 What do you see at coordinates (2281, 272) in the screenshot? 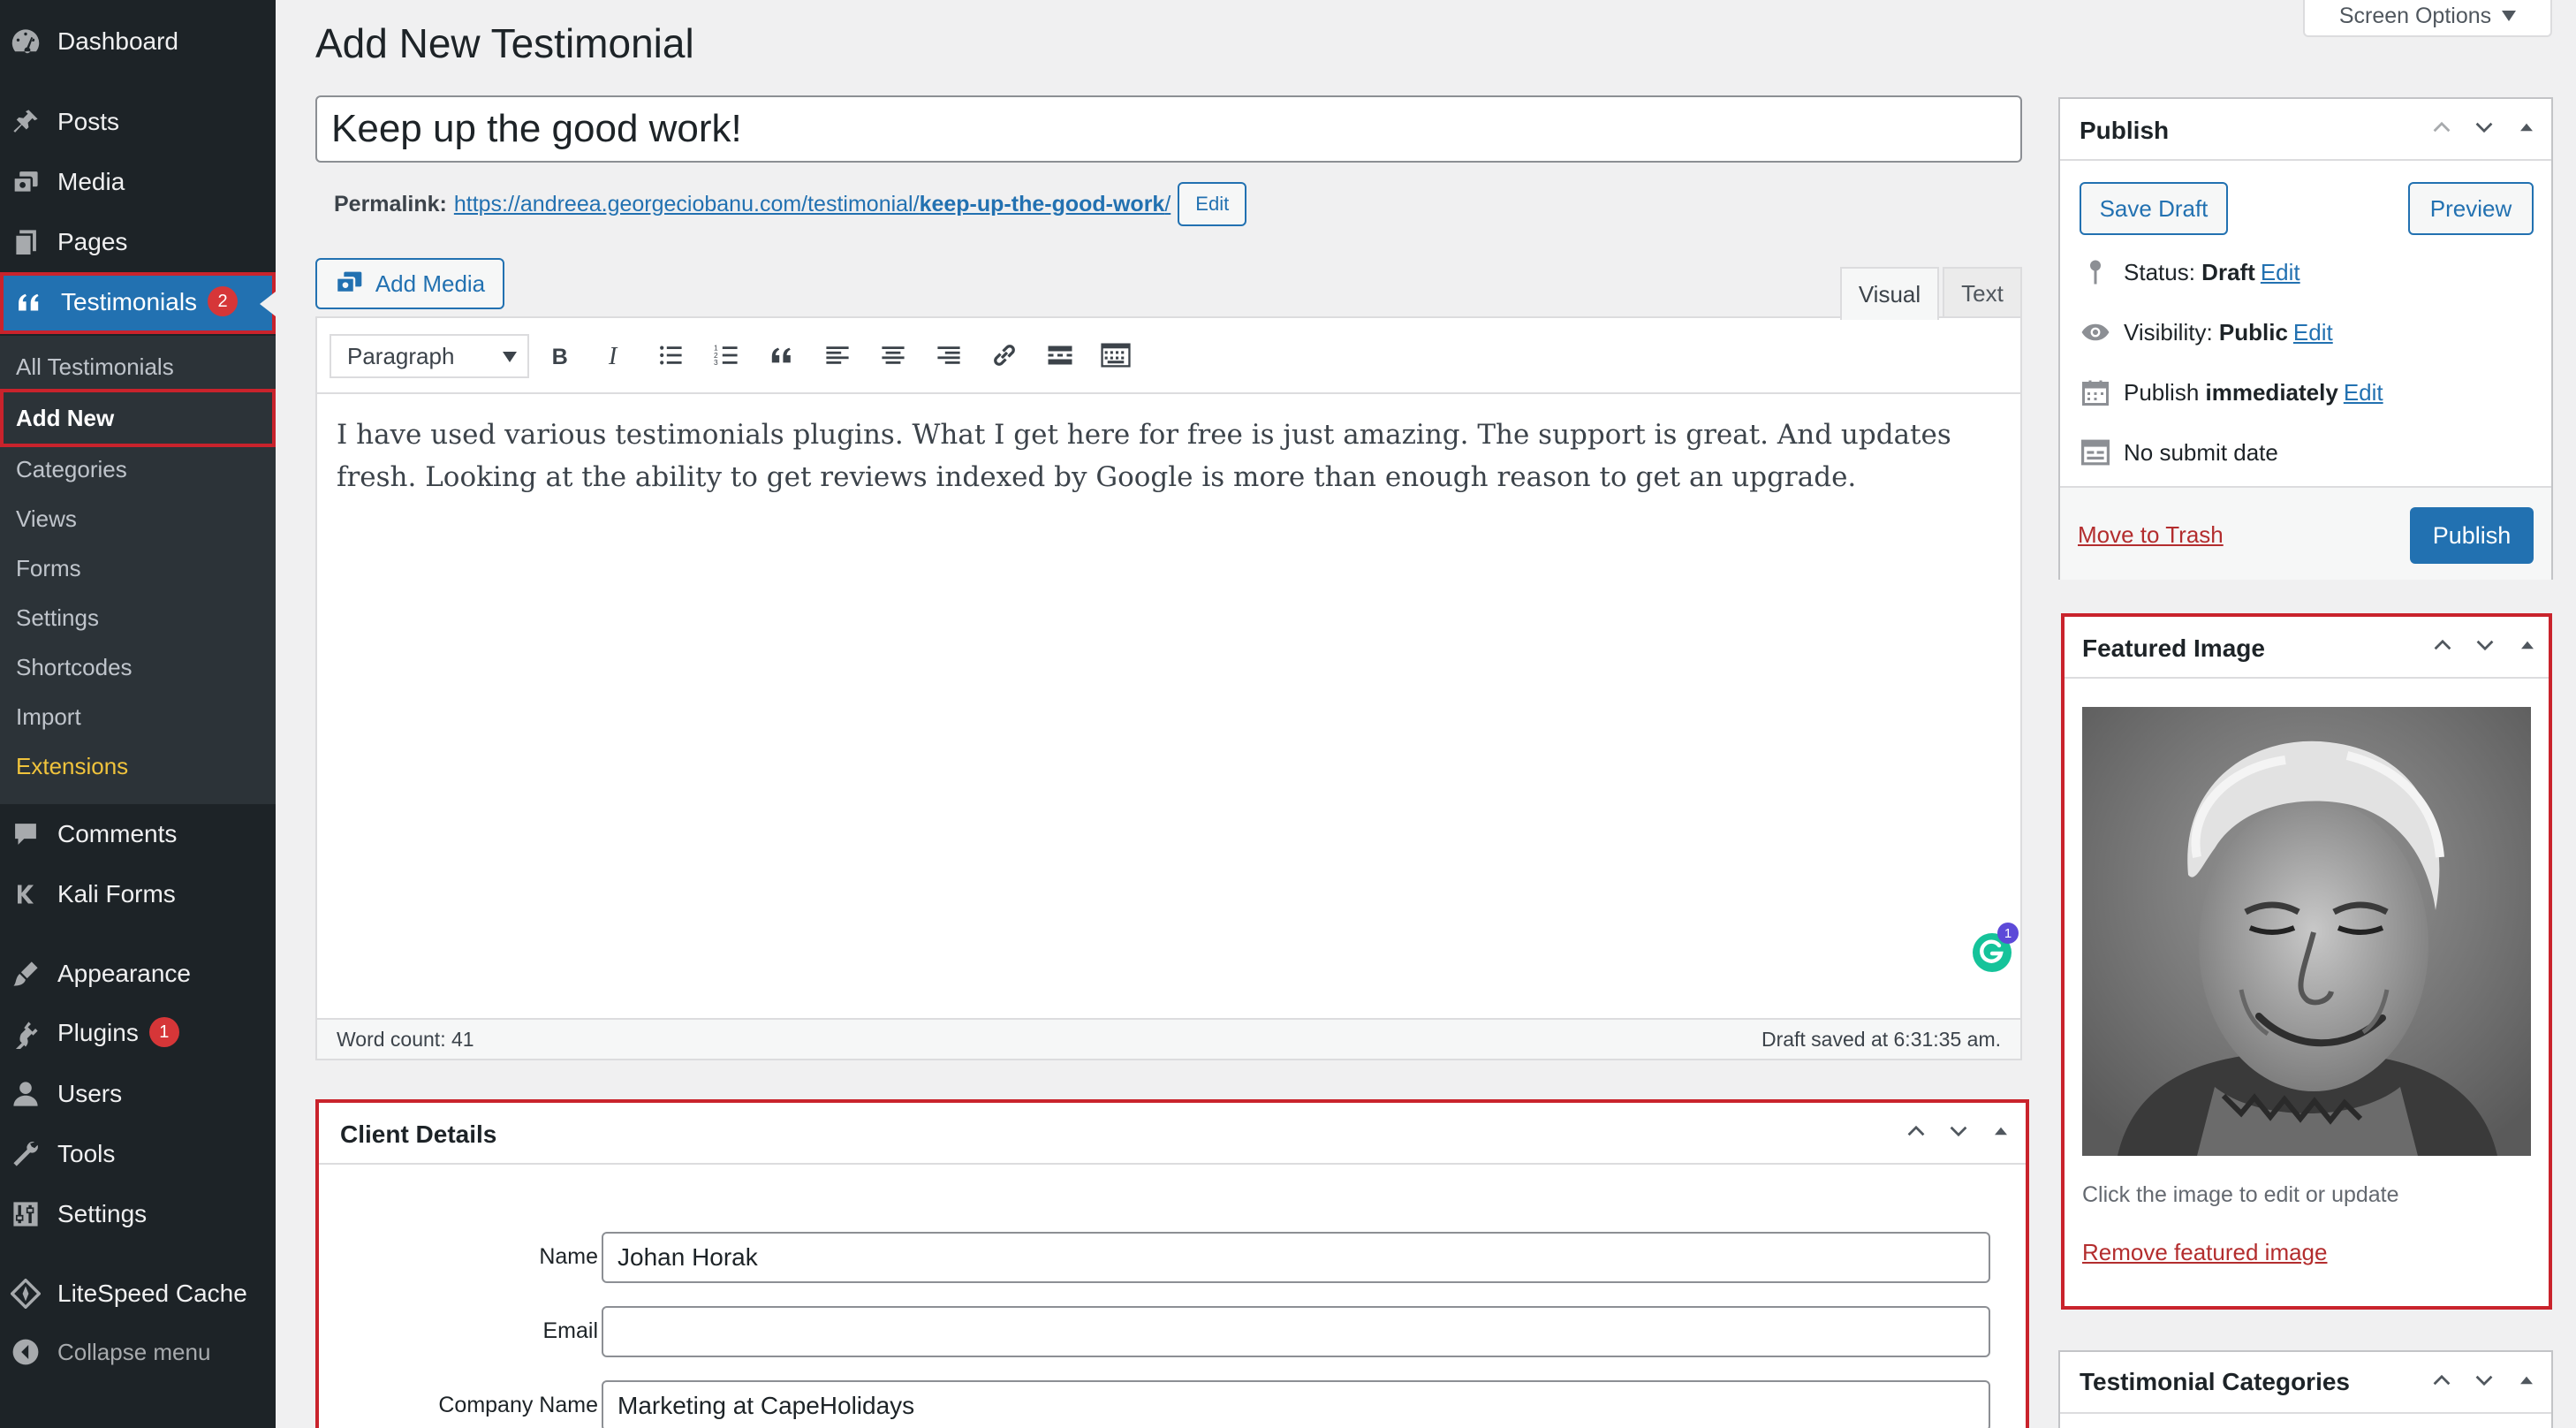
I see `status-edit-link: Edit` at bounding box center [2281, 272].